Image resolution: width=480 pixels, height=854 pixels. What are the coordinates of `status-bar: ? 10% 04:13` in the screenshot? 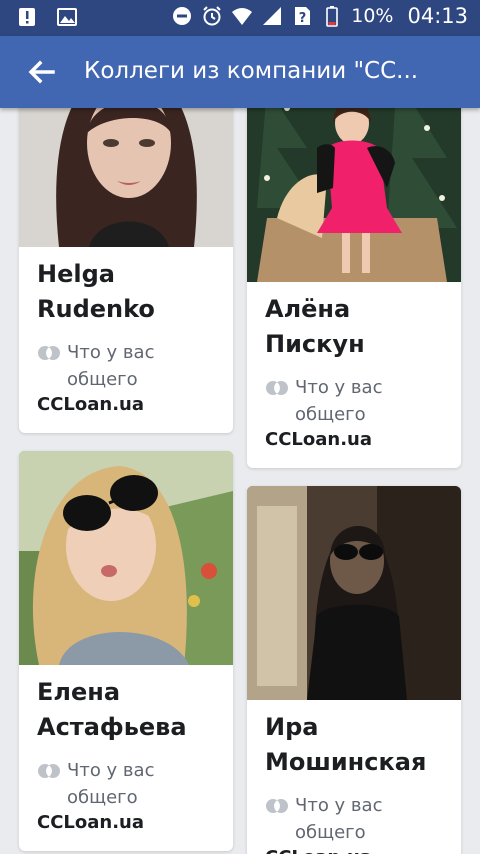 It's located at (240, 18).